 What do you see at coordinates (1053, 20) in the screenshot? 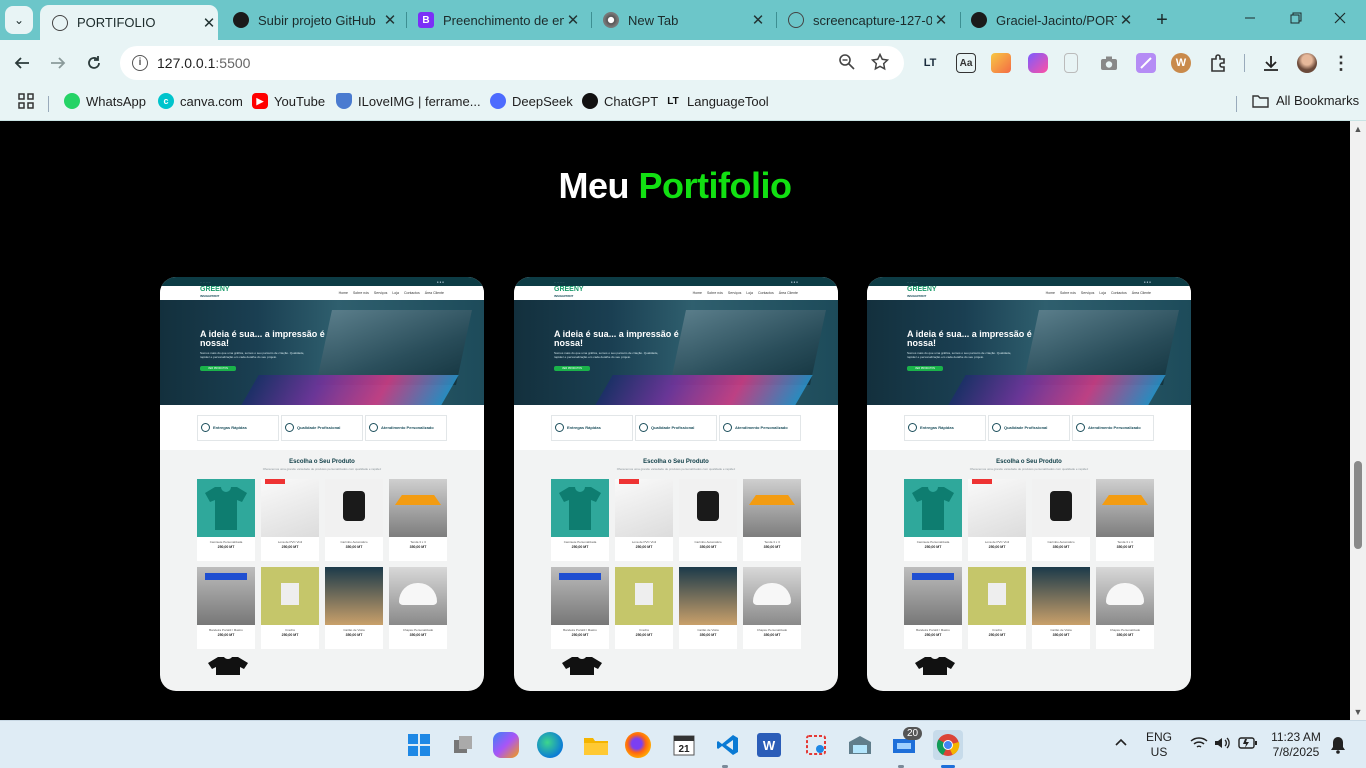
I see `tab-github: Graciel-Jacinto/PORT ✕` at bounding box center [1053, 20].